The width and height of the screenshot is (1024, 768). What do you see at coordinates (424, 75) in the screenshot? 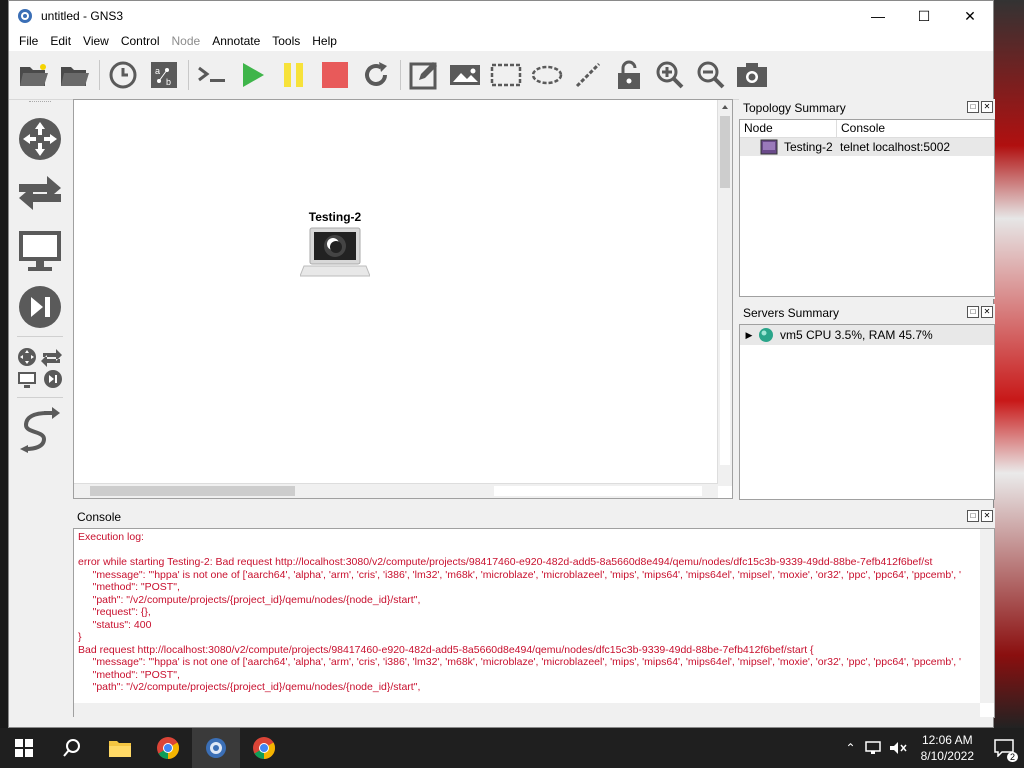
I see `add-note-icon` at bounding box center [424, 75].